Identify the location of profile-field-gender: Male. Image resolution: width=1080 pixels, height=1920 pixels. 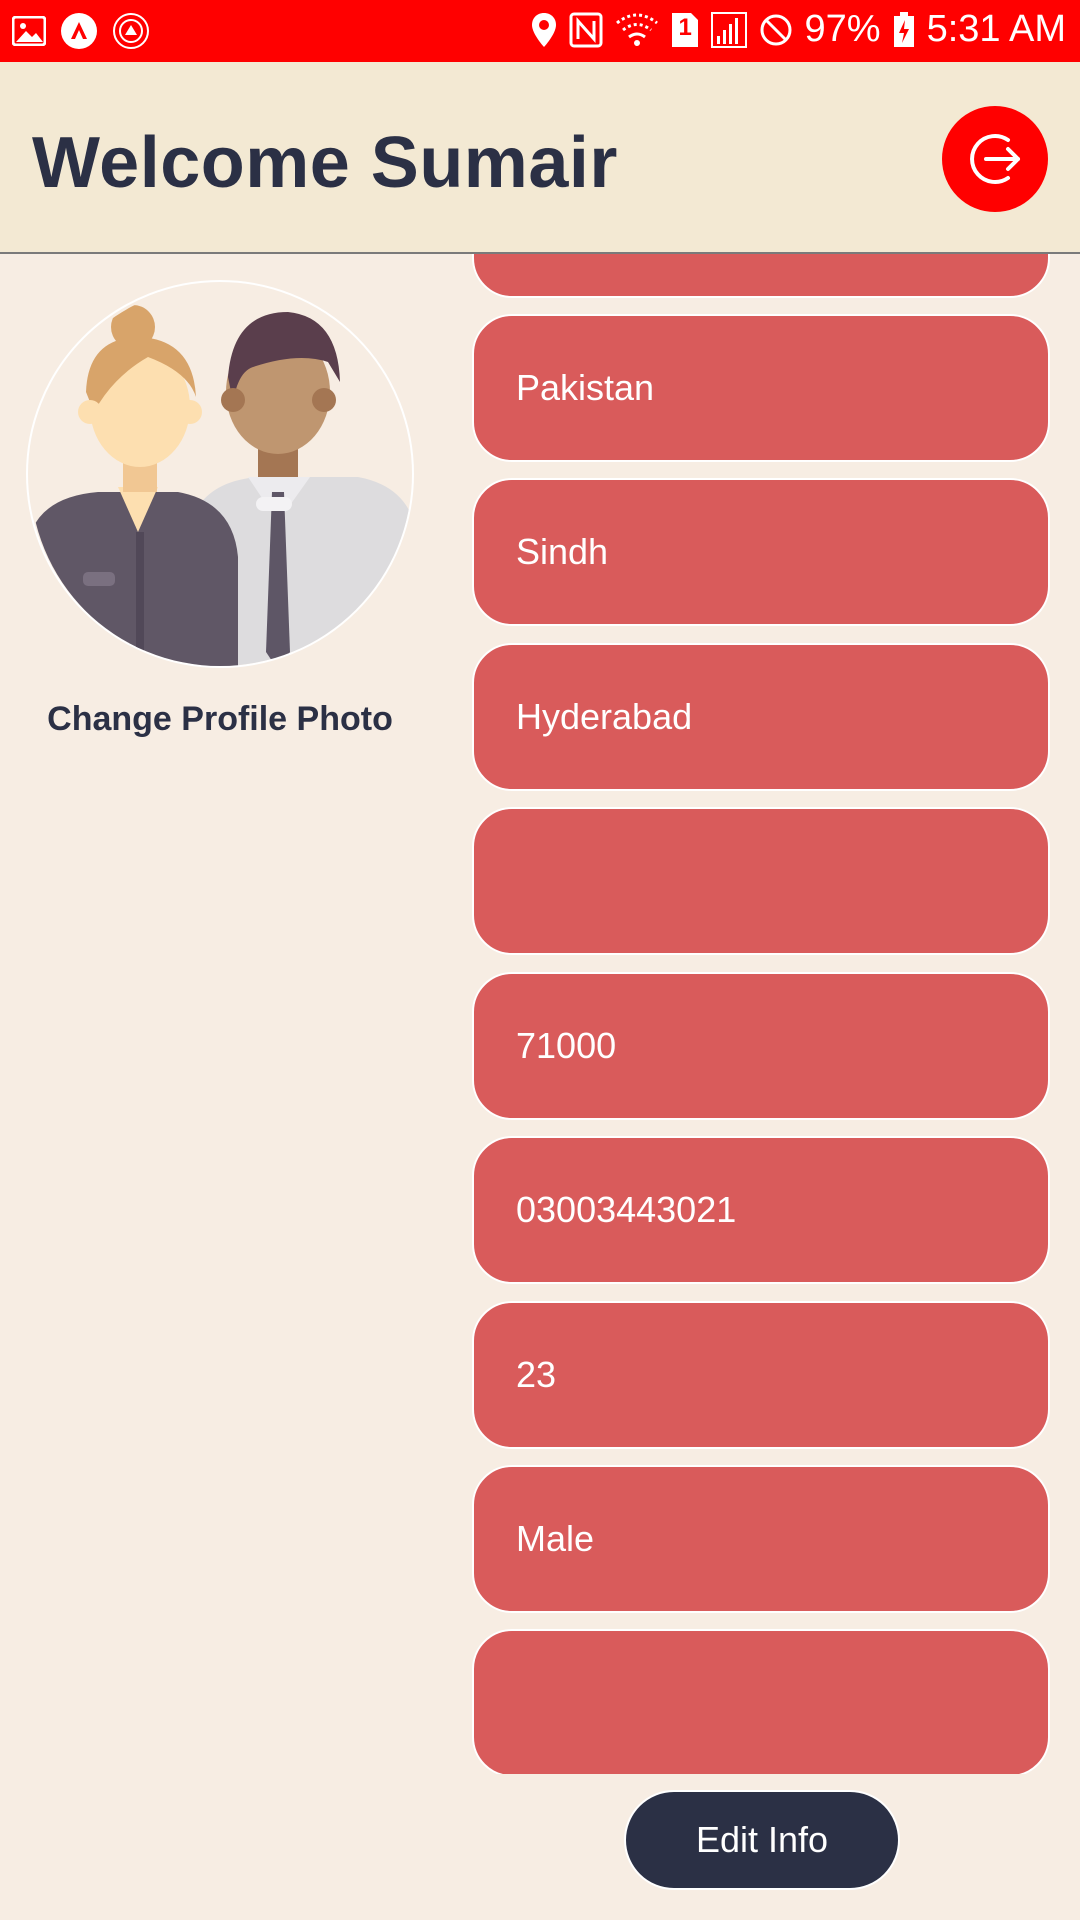
(761, 1539).